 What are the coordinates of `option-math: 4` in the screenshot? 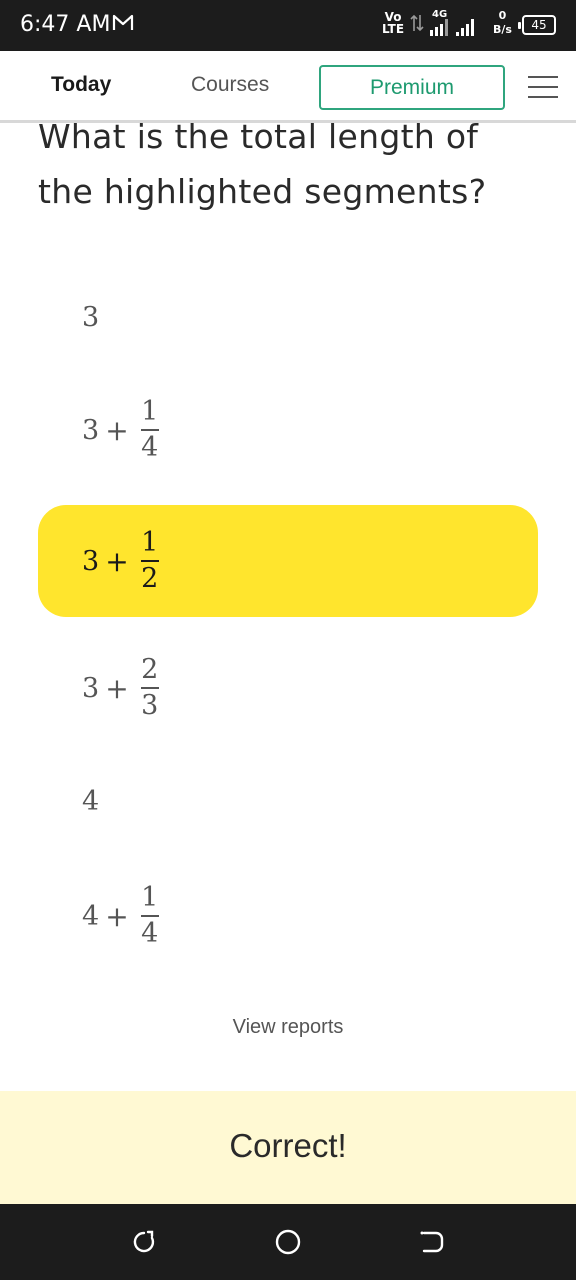 It's located at (93, 801).